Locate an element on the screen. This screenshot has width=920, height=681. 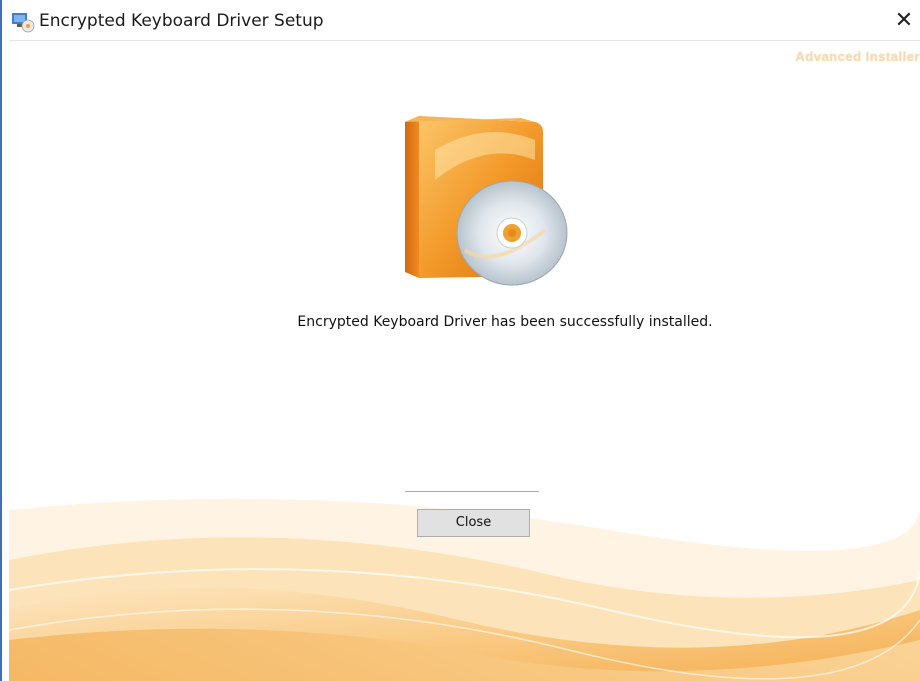
installer-app-icon is located at coordinates (23, 22).